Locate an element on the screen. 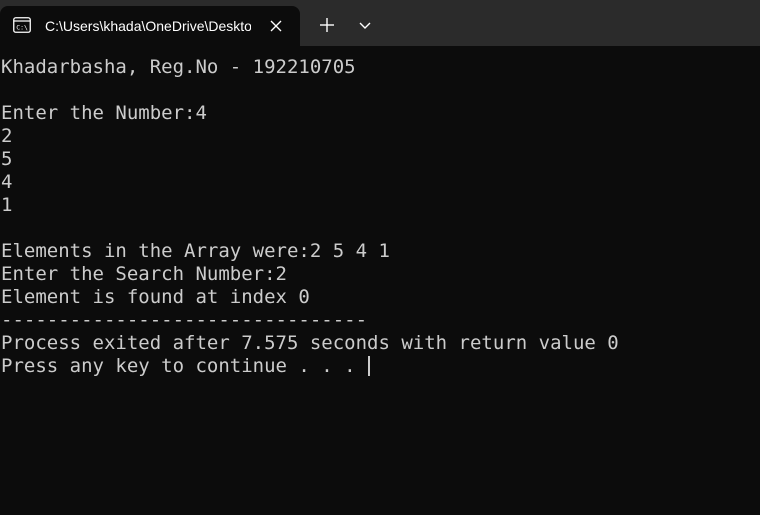 This screenshot has width=760, height=515. prompt-line: Press any key to continue . . . is located at coordinates (380, 366).